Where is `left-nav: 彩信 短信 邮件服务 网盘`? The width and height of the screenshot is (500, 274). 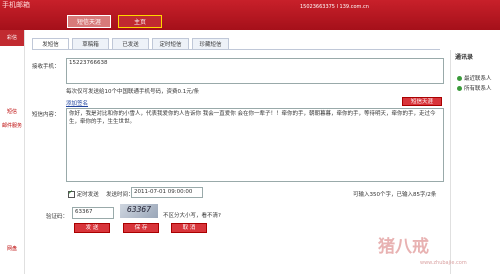
left-nav: 彩信 短信 邮件服务 网盘 is located at coordinates (12, 152).